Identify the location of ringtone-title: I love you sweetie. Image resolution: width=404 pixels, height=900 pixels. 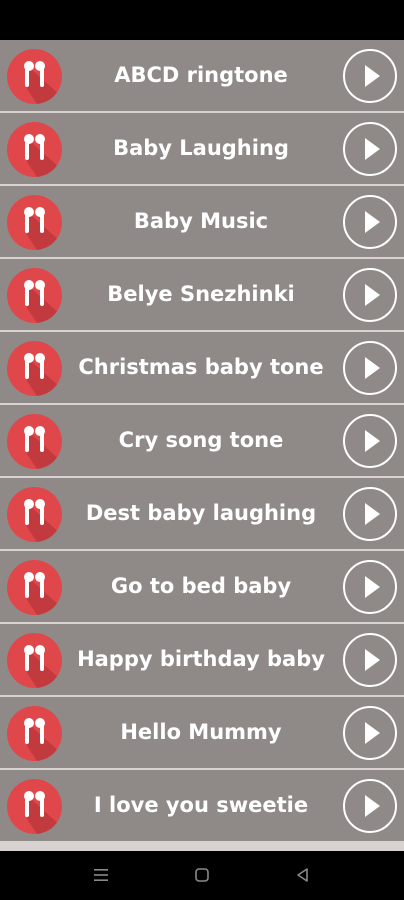
(201, 805).